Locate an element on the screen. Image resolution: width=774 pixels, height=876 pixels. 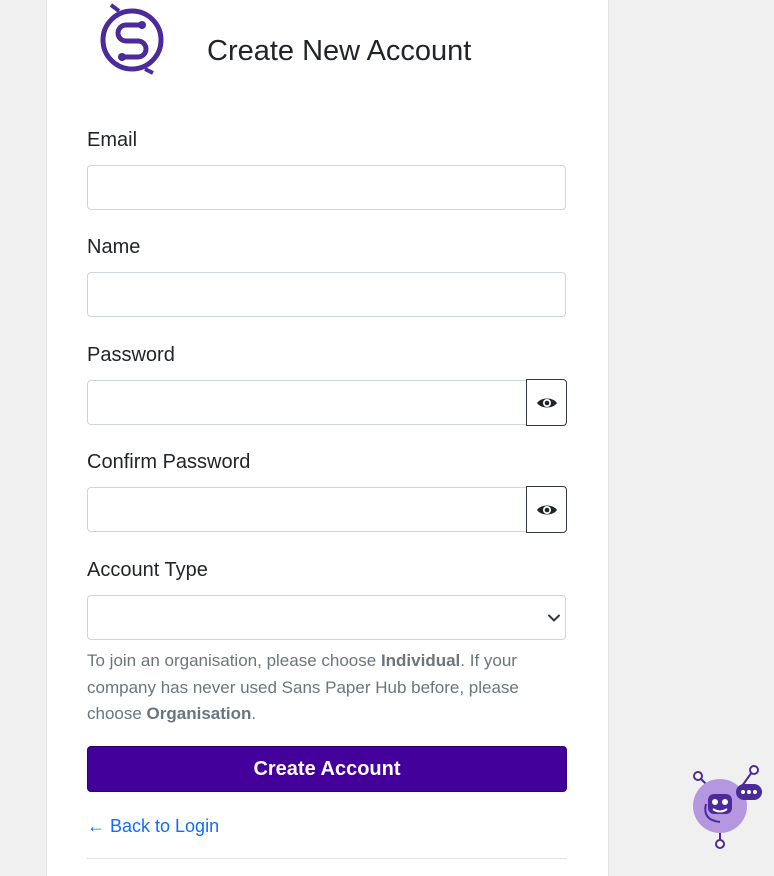
password-label: Password is located at coordinates (131, 355).